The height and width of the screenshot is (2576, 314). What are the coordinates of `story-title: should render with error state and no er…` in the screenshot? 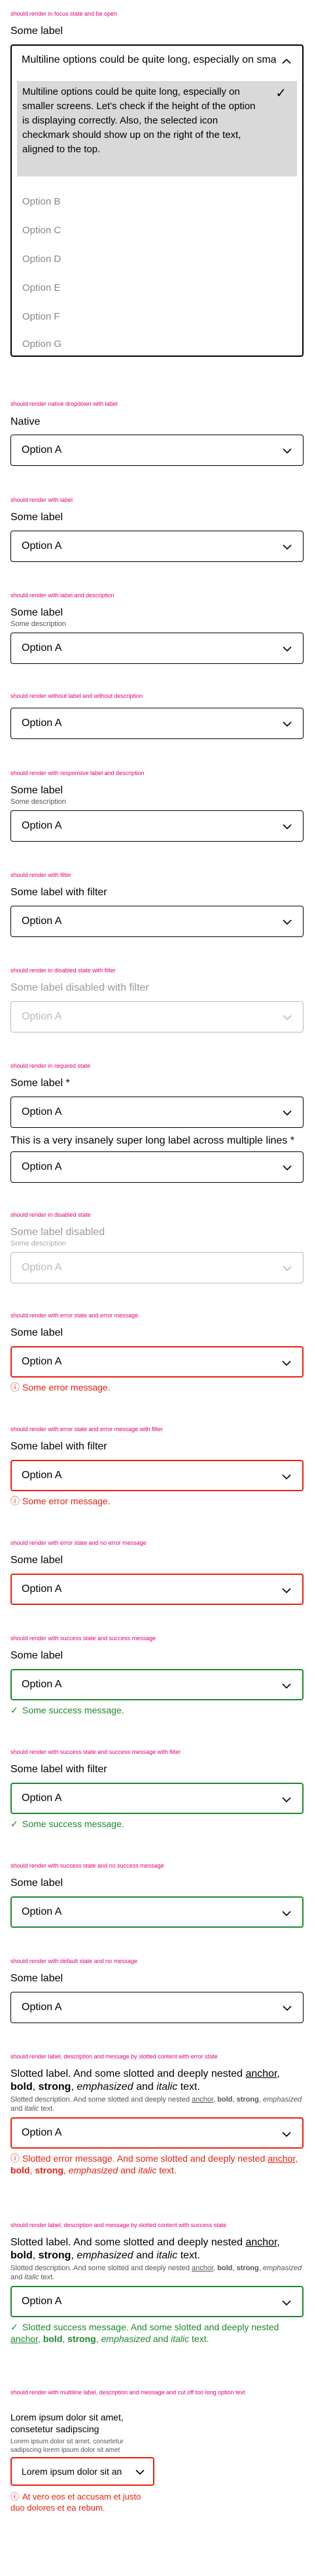 It's located at (79, 1543).